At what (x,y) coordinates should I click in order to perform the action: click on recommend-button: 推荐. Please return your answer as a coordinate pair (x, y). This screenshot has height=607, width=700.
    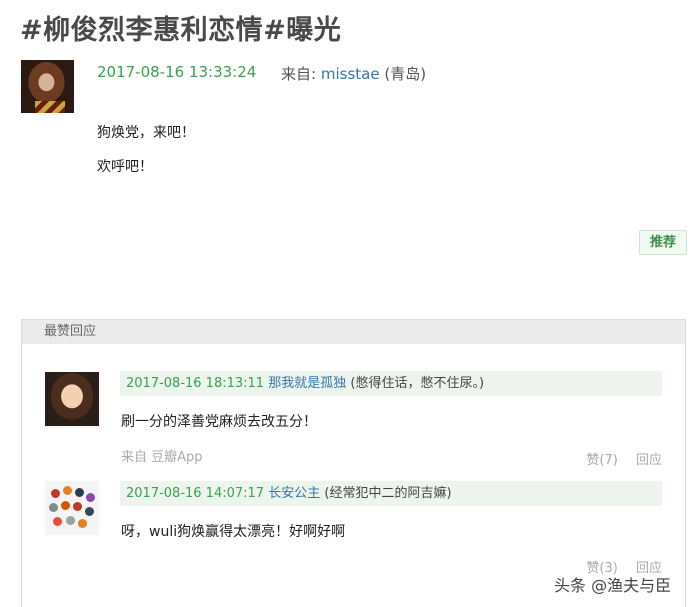
    Looking at the image, I should click on (663, 242).